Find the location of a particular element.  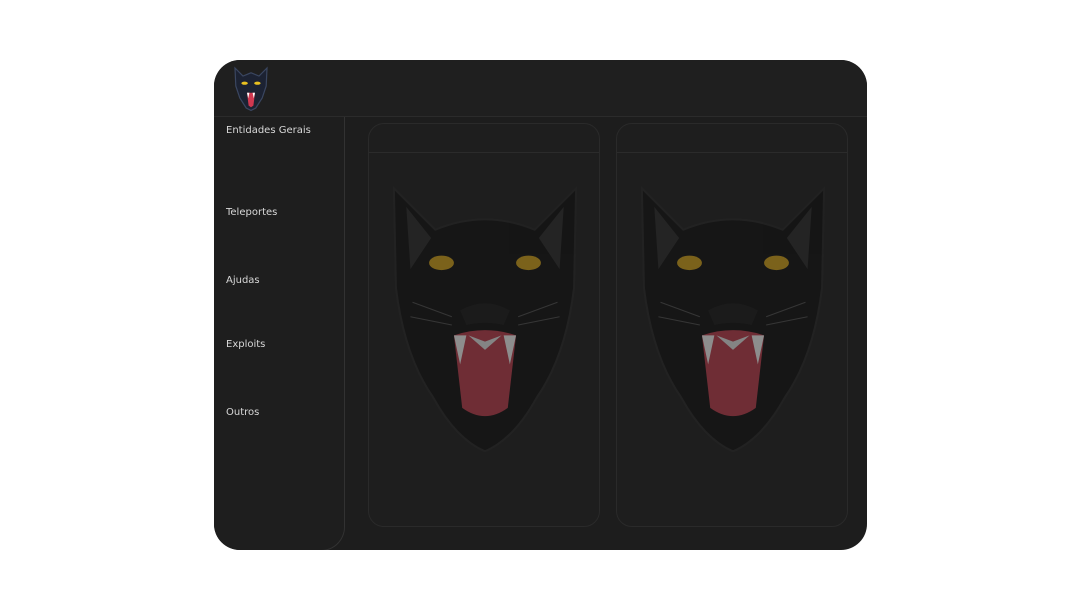

sidebar-item-entidades-gerais: Entidades Gerais is located at coordinates (268, 130).